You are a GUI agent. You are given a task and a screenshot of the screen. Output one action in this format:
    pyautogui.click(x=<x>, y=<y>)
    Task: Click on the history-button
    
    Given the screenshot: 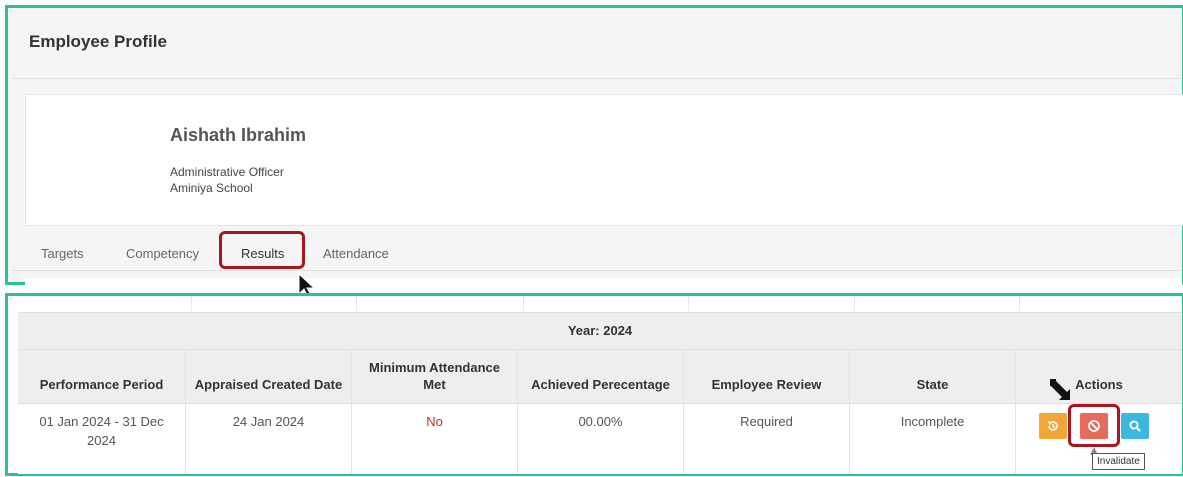 What is the action you would take?
    pyautogui.click(x=1053, y=426)
    